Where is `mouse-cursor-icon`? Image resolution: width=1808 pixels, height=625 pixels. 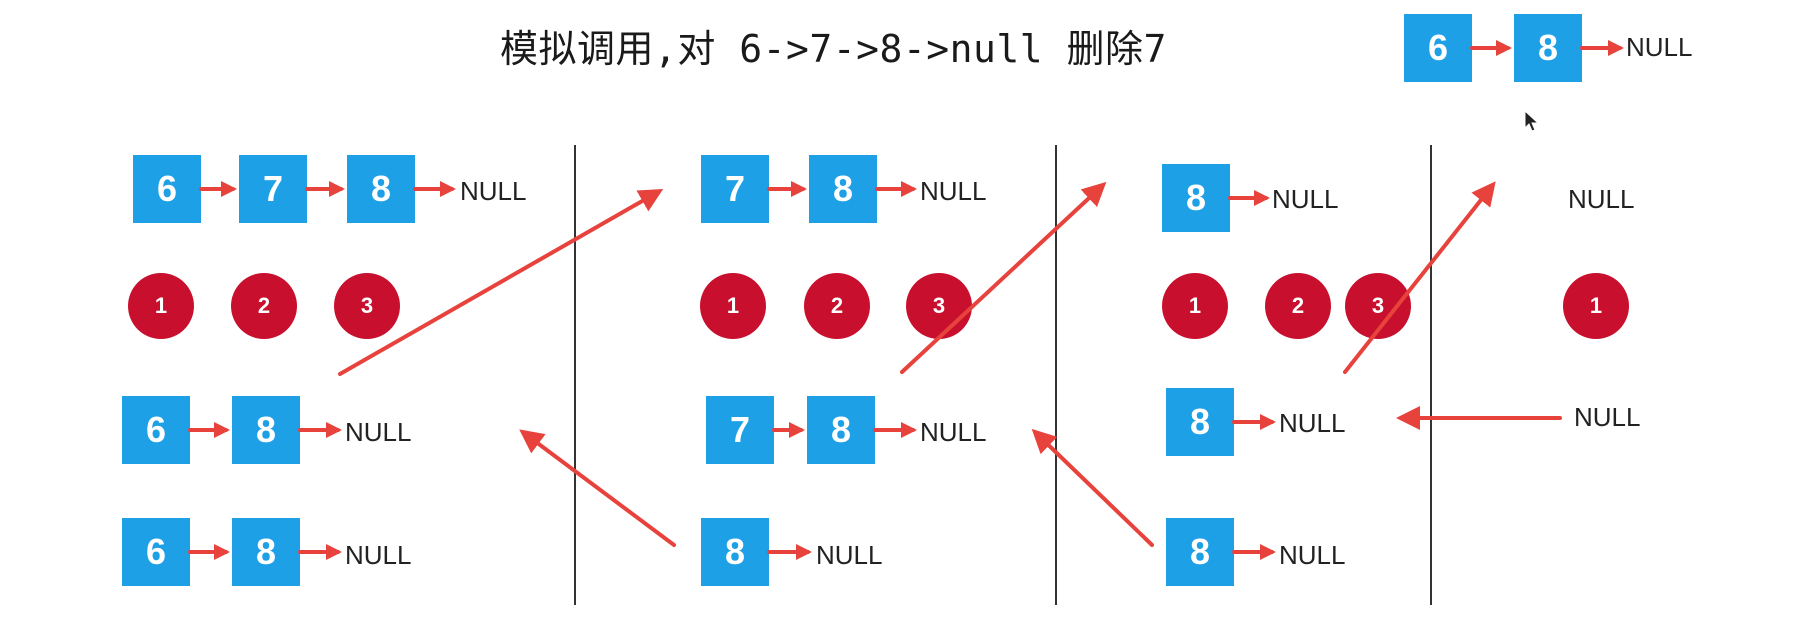
mouse-cursor-icon is located at coordinates (1532, 121).